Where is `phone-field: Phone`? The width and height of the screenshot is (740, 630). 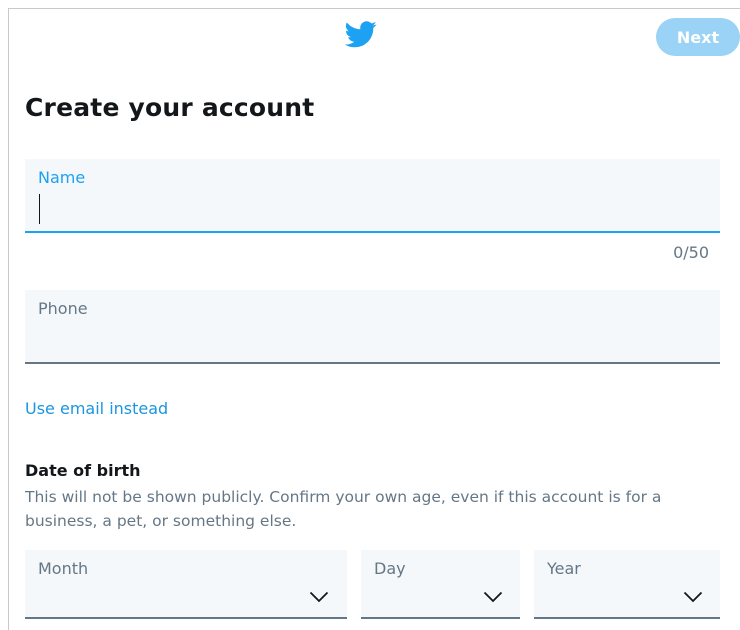
phone-field: Phone is located at coordinates (372, 327).